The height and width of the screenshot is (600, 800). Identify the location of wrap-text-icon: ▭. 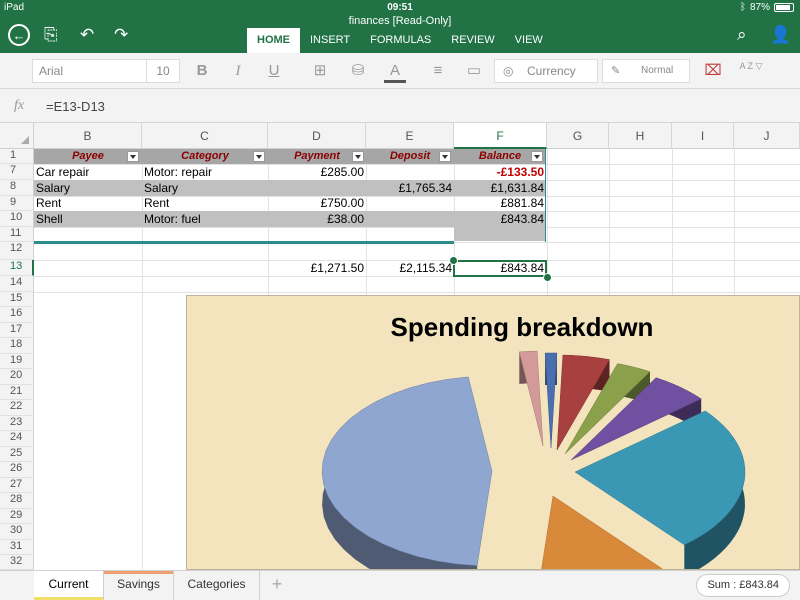
(474, 71).